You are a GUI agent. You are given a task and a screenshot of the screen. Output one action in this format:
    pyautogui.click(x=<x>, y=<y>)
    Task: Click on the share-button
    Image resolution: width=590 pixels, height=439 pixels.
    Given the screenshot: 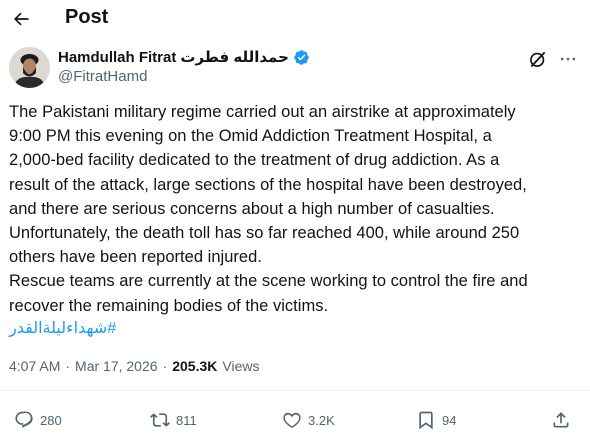 What is the action you would take?
    pyautogui.click(x=561, y=420)
    